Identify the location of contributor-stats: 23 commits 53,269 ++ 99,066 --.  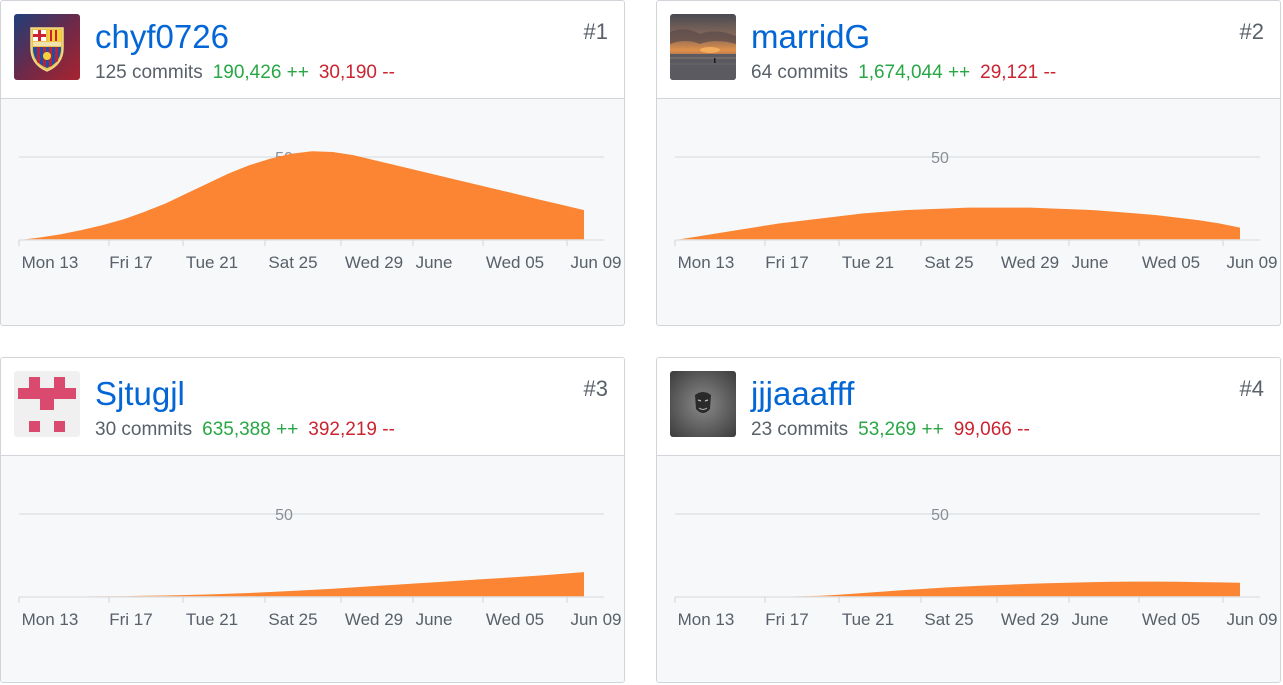
(890, 430).